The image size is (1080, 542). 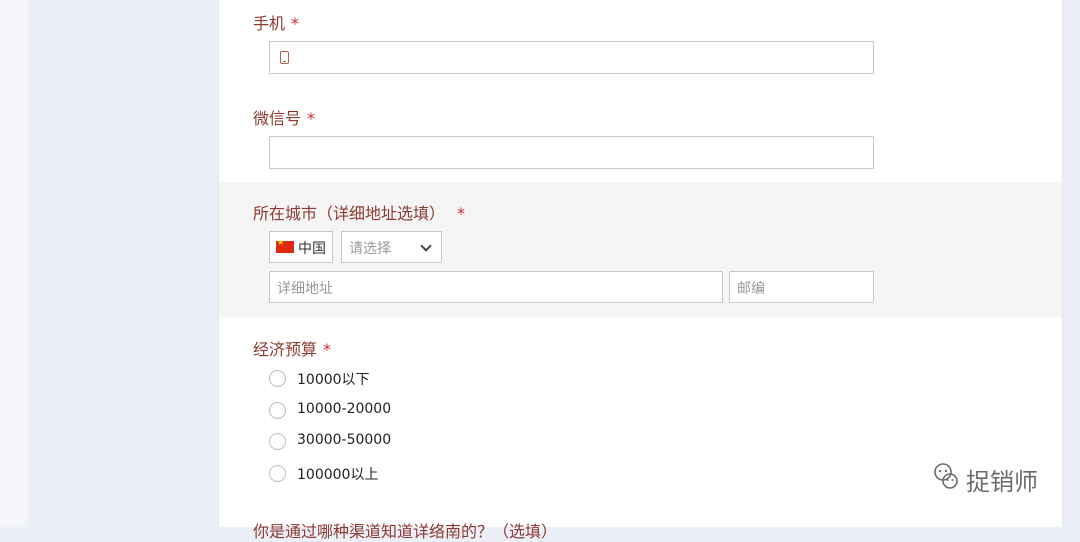 What do you see at coordinates (284, 118) in the screenshot?
I see `wechat-label: 微信号 *` at bounding box center [284, 118].